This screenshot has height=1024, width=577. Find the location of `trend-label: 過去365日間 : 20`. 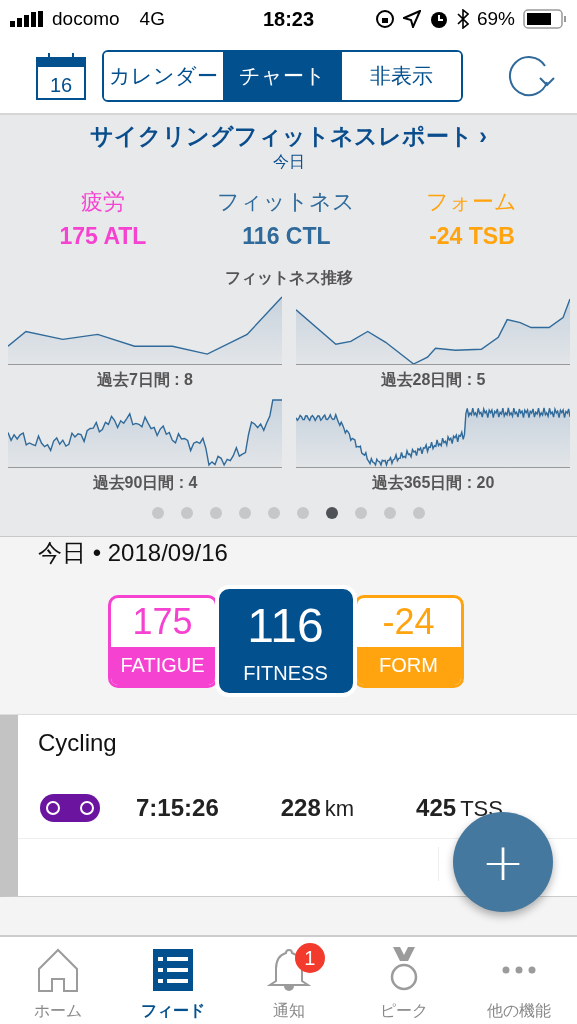

trend-label: 過去365日間 : 20 is located at coordinates (433, 483).